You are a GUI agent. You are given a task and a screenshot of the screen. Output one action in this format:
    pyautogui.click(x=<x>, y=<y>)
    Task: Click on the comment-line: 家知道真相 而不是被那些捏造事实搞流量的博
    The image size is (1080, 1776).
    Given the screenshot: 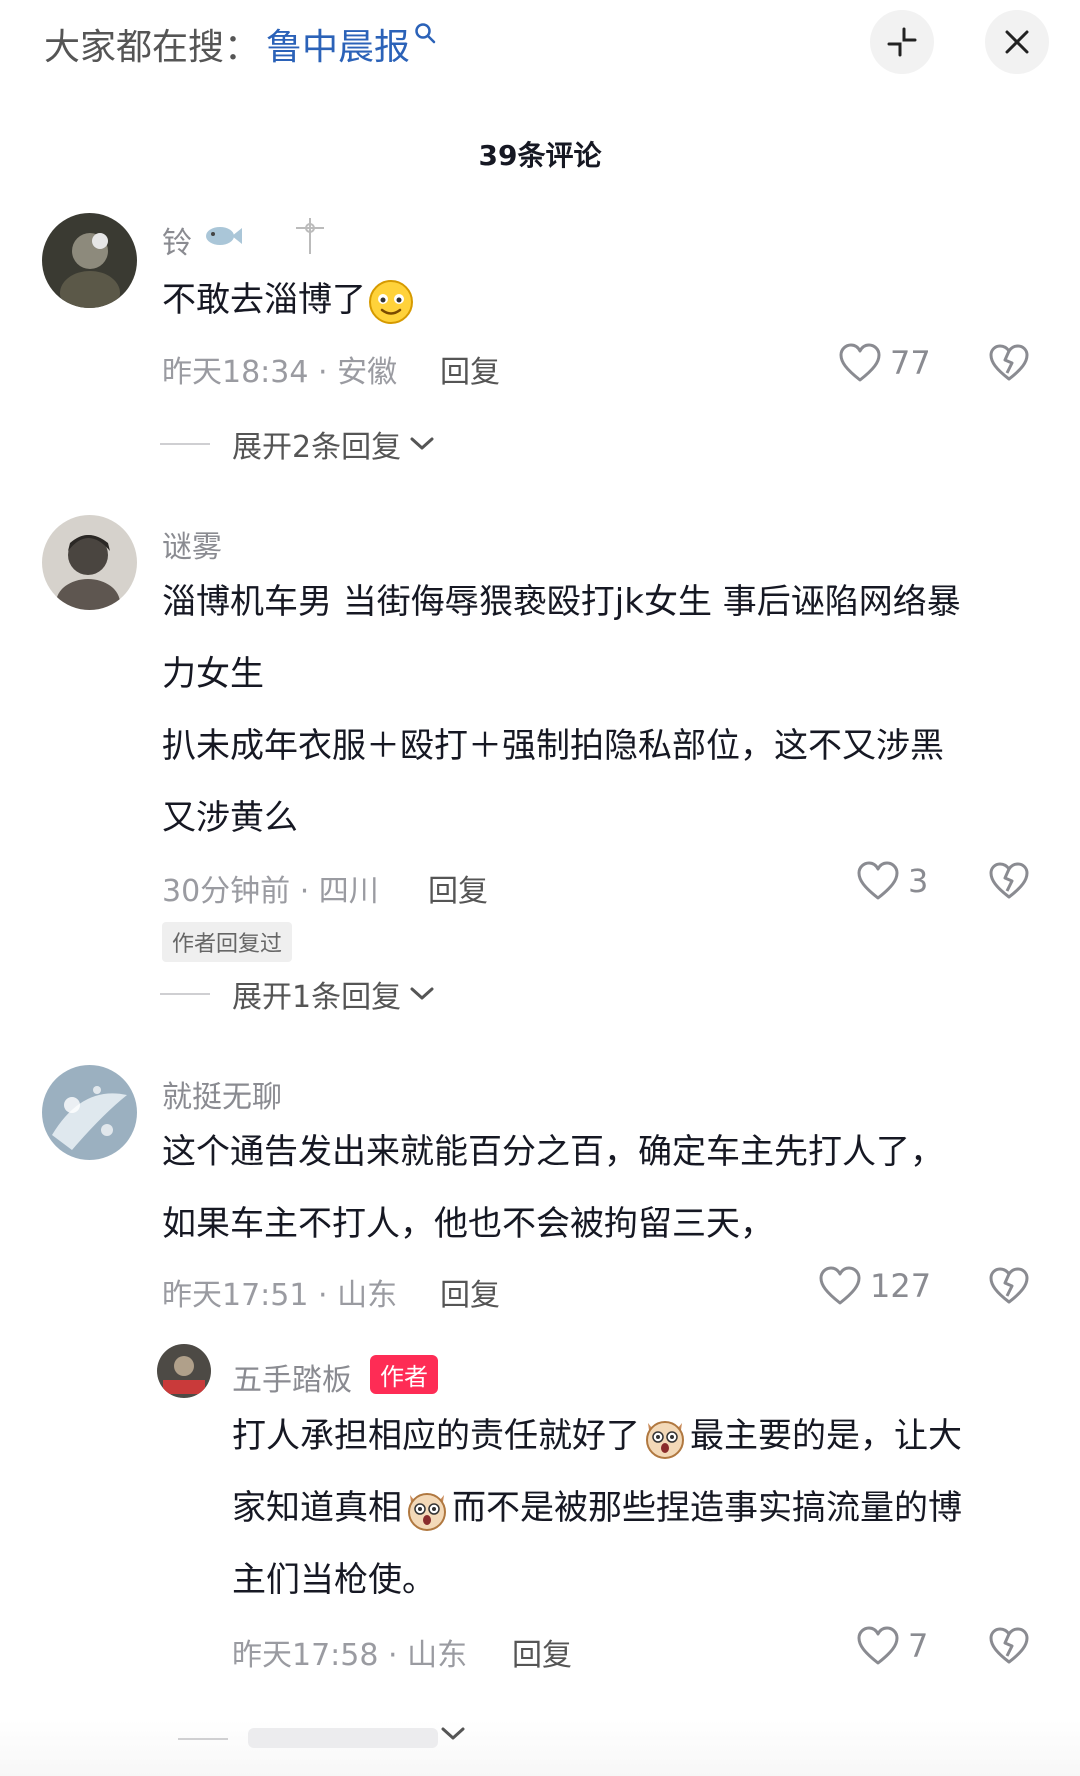 What is the action you would take?
    pyautogui.click(x=637, y=1508)
    